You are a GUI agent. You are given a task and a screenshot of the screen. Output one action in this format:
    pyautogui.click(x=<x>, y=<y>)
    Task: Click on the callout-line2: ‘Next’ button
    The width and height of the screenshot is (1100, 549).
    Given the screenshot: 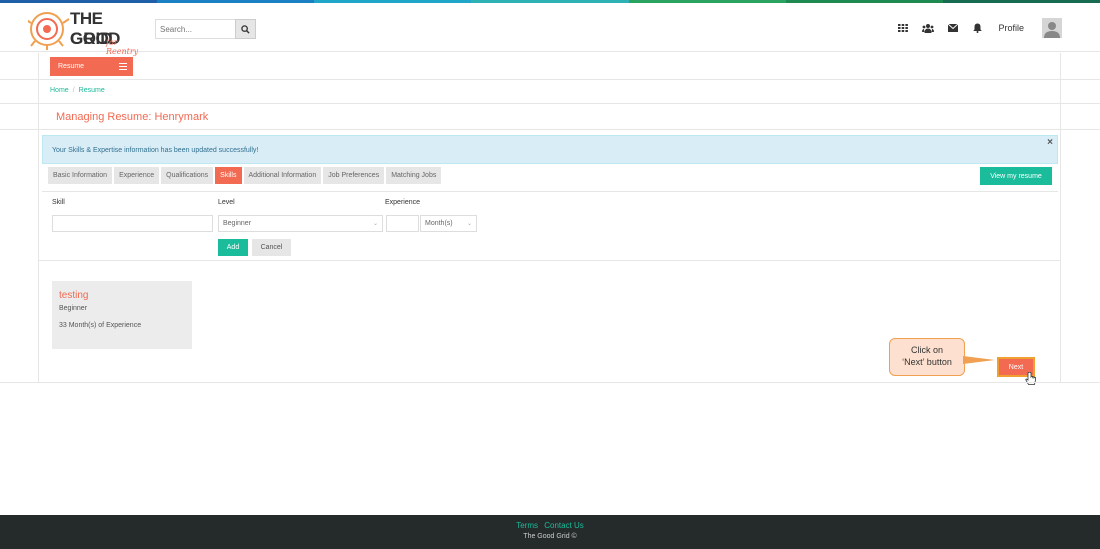 What is the action you would take?
    pyautogui.click(x=927, y=362)
    